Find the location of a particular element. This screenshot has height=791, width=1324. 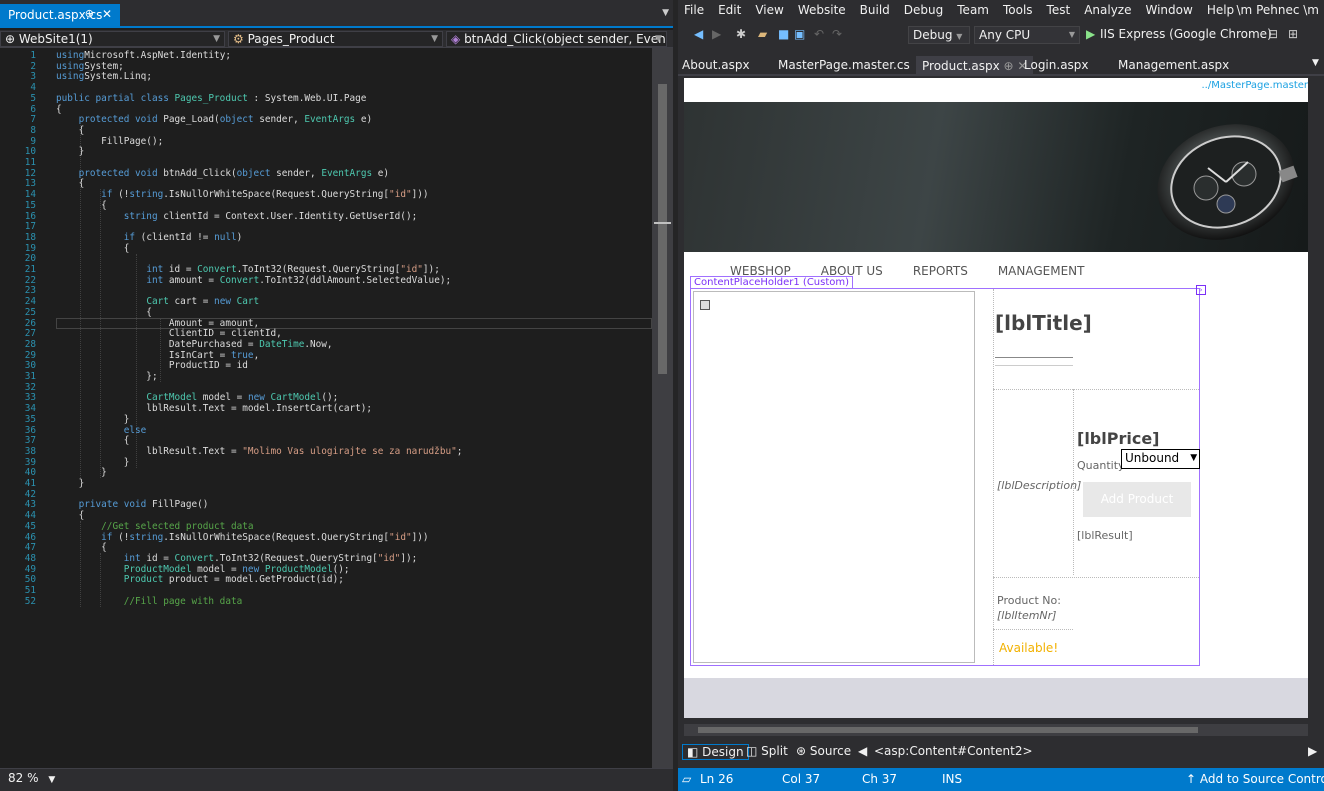

code-token: .ToInt32(Request.QueryString[ is located at coordinates (318, 269).